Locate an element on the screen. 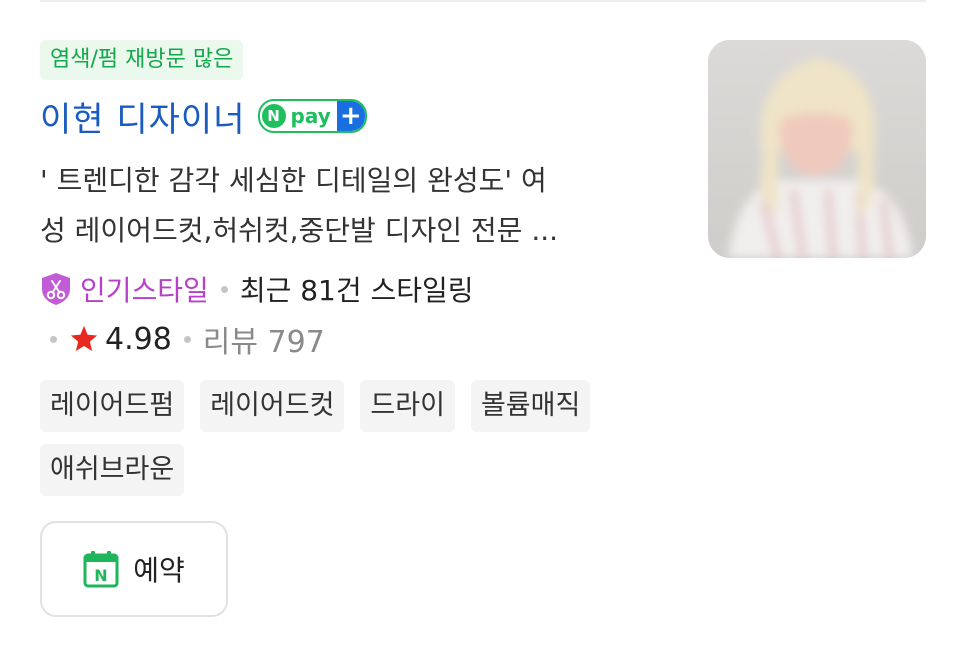 This screenshot has height=654, width=966. tag-chip: 레이어드컷 is located at coordinates (272, 406).